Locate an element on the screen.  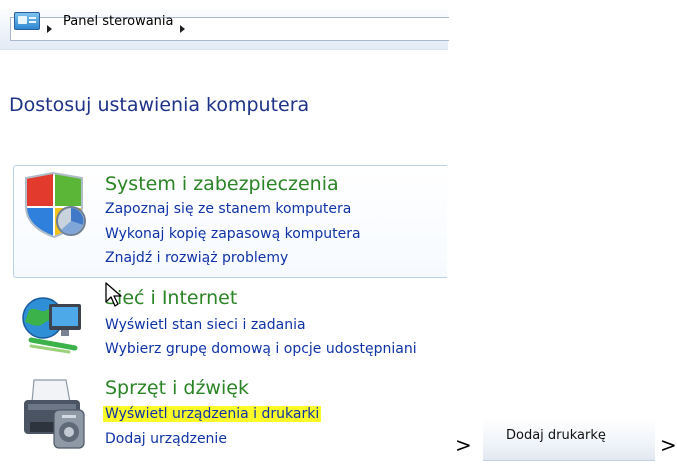
shield-icon is located at coordinates (55, 205).